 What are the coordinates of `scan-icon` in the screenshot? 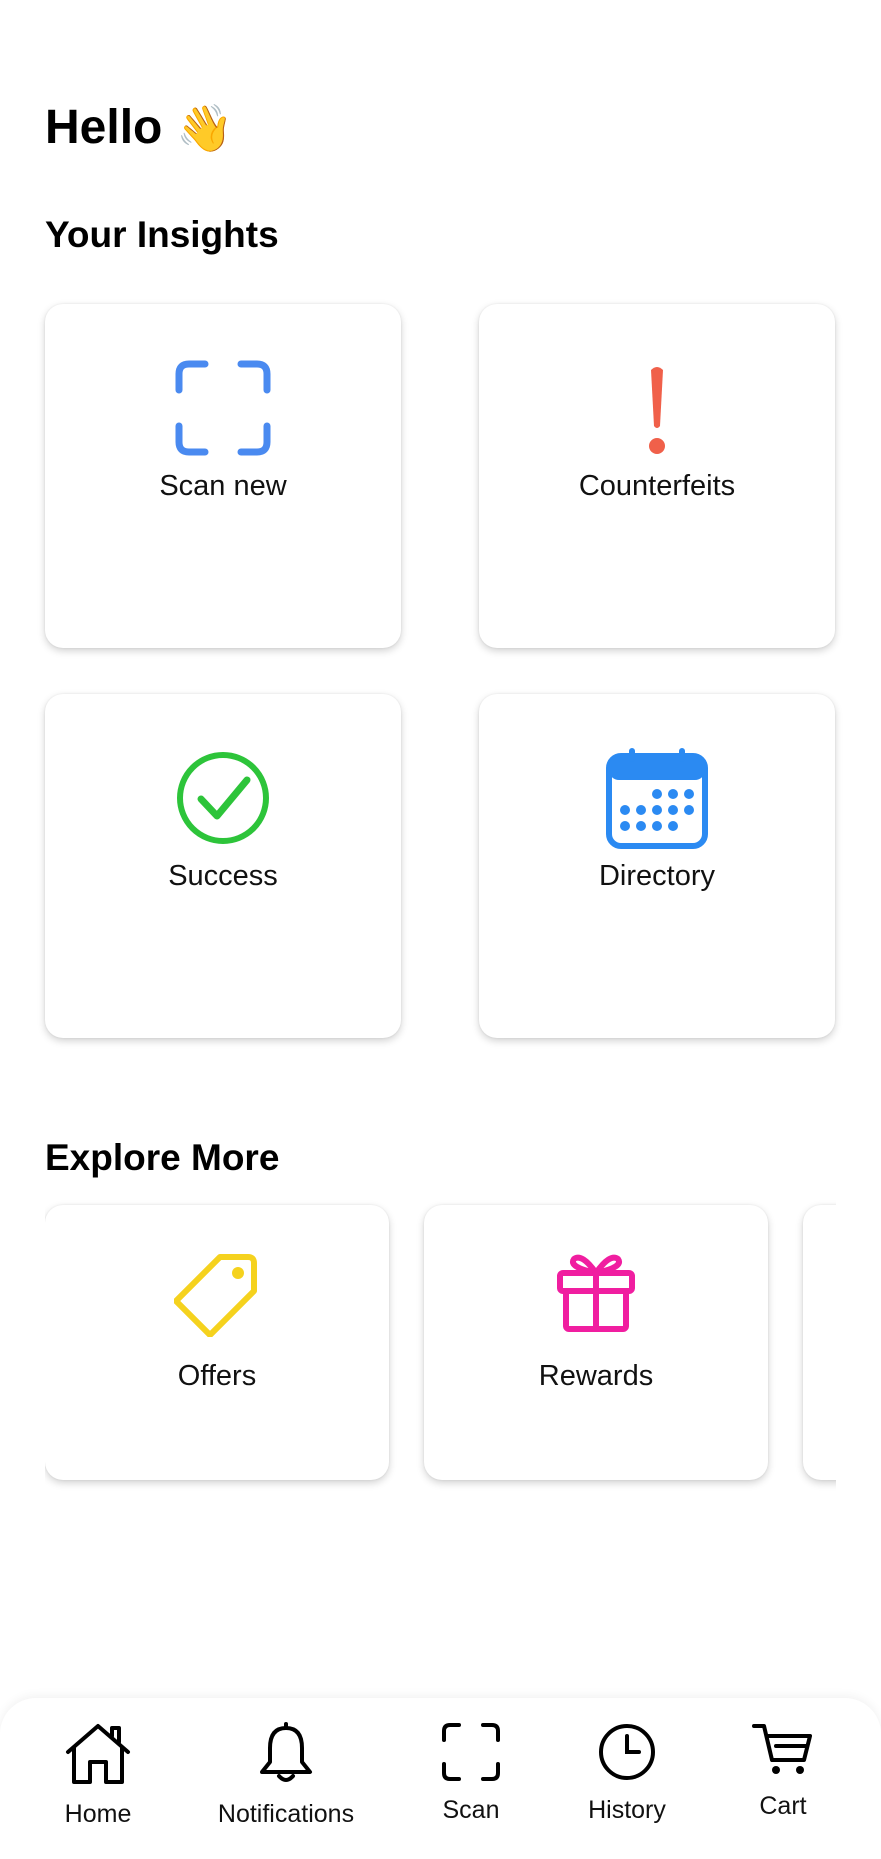 It's located at (471, 1752).